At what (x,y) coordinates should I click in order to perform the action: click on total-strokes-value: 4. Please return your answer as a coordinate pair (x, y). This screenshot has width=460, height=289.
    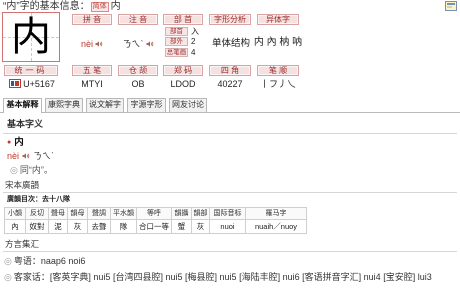
    Looking at the image, I should click on (193, 52).